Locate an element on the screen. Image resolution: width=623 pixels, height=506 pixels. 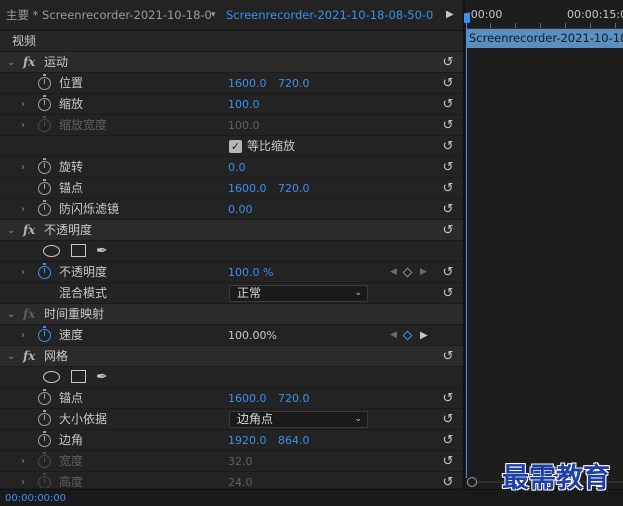
anchor-x-value: 1600.0 is located at coordinates (247, 188).